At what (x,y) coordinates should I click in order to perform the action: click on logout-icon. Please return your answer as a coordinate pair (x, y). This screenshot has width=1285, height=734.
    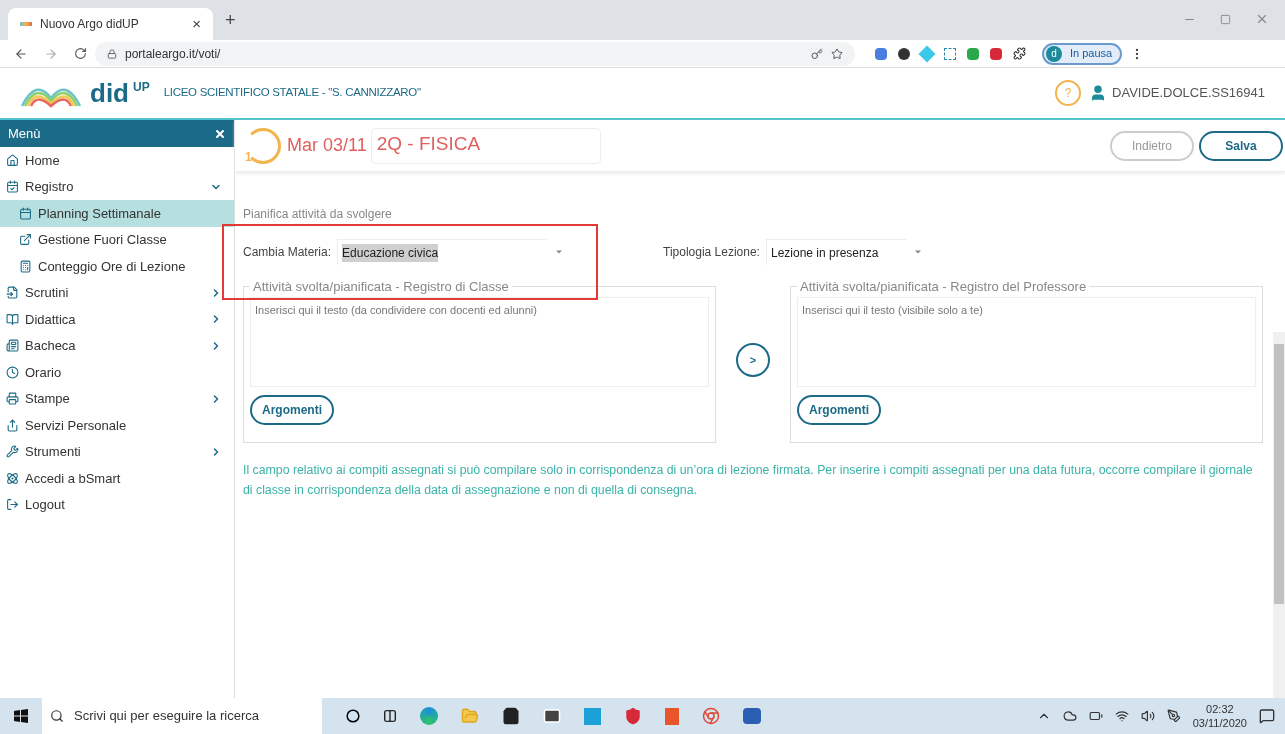
    Looking at the image, I should click on (12, 505).